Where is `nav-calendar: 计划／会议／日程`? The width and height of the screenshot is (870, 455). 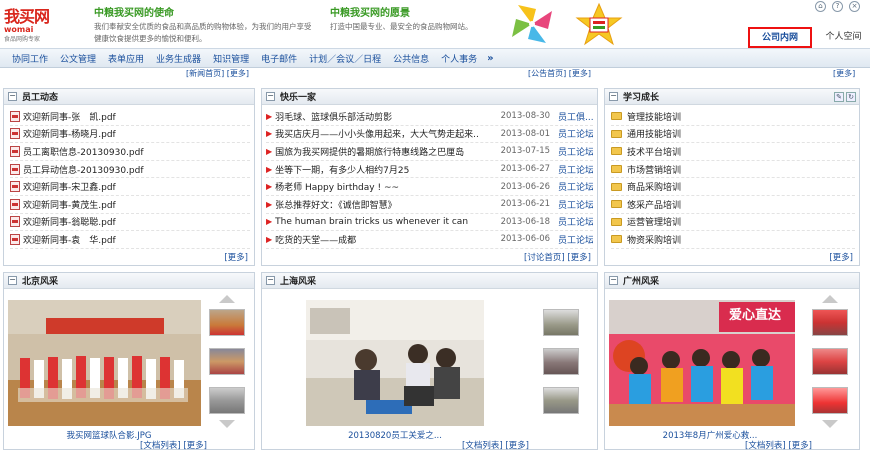 nav-calendar: 计划／会议／日程 is located at coordinates (345, 58).